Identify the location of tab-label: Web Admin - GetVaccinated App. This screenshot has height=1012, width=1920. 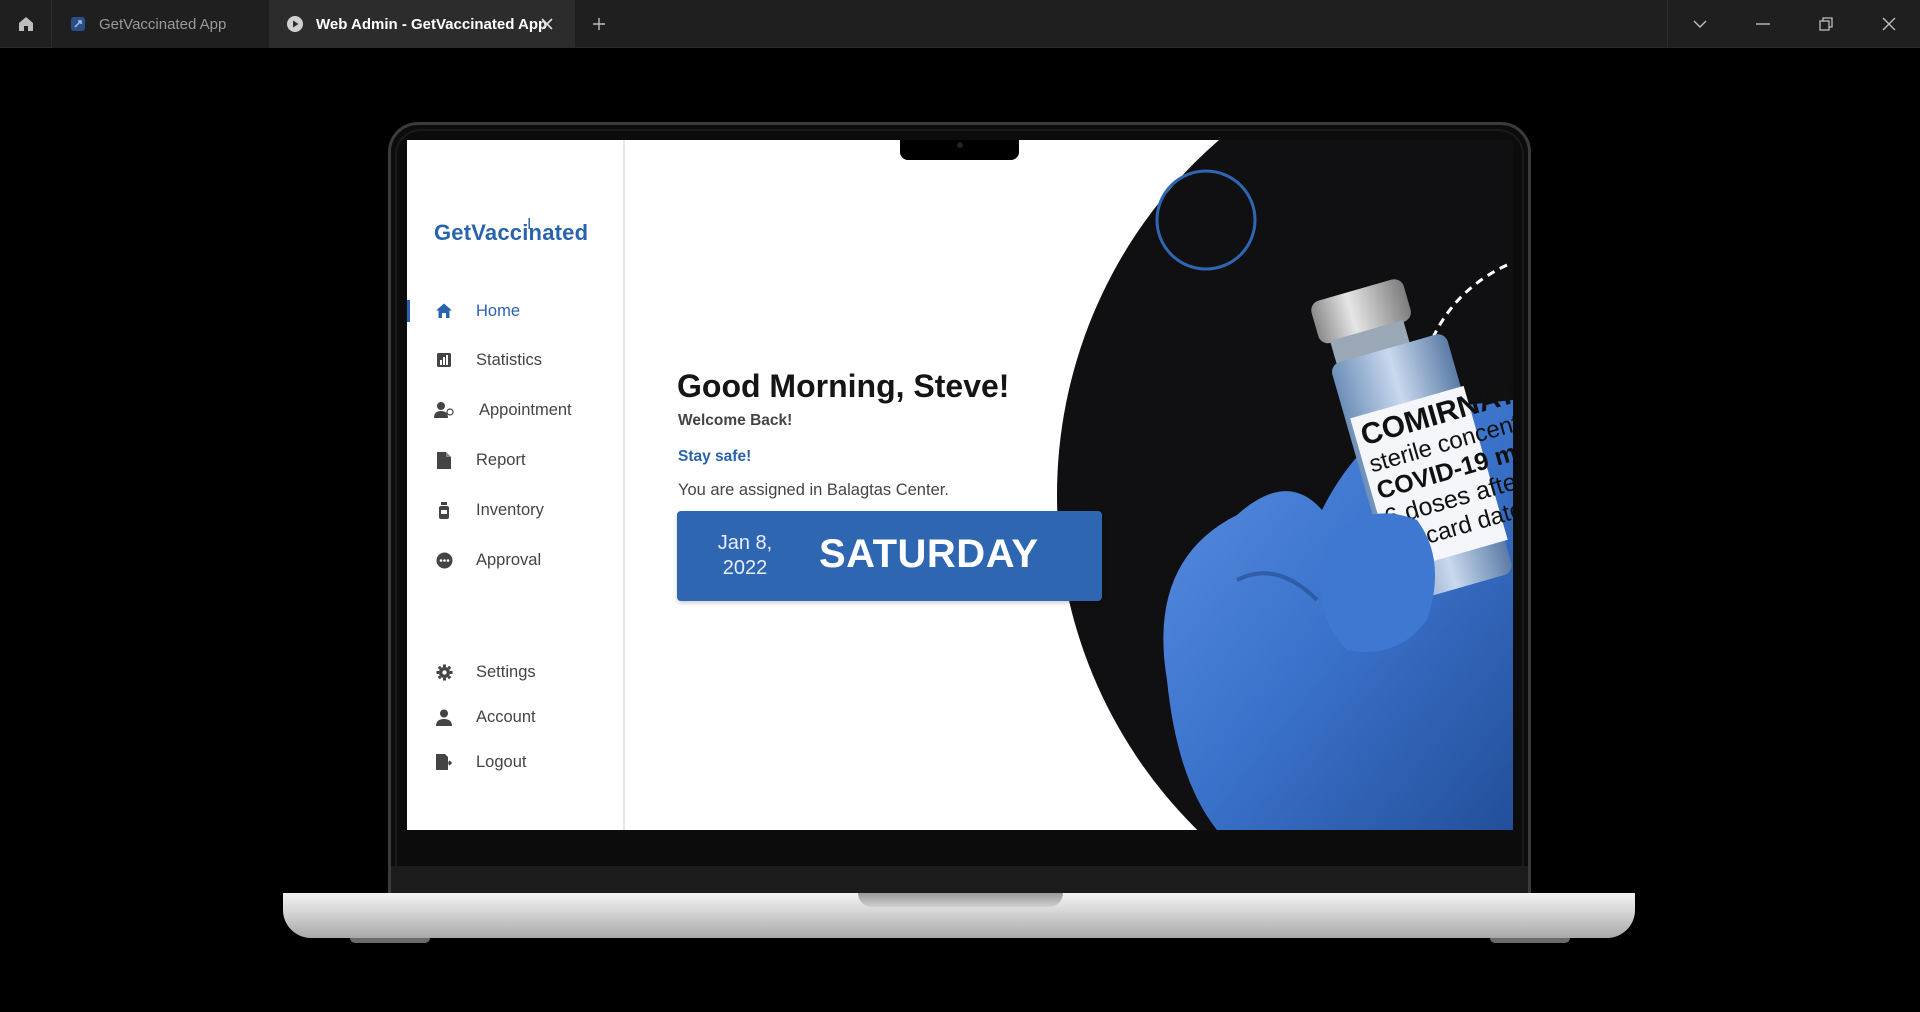
(432, 24).